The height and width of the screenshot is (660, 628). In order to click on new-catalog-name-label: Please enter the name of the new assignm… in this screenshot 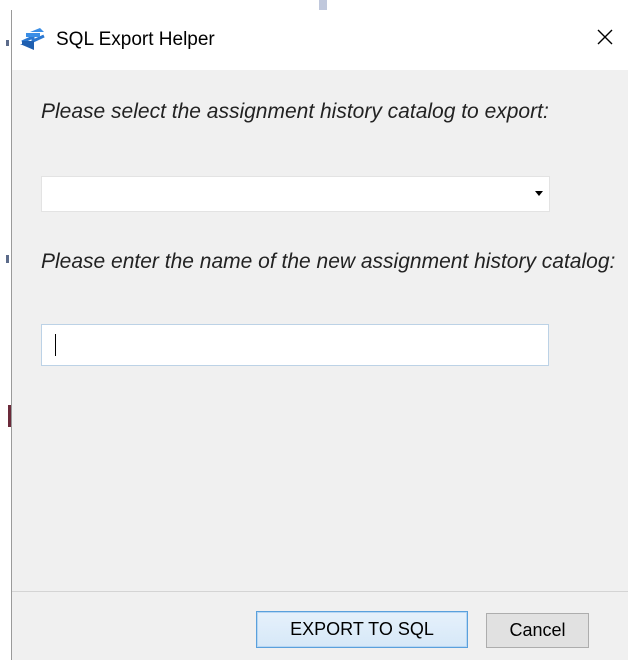, I will do `click(328, 261)`.